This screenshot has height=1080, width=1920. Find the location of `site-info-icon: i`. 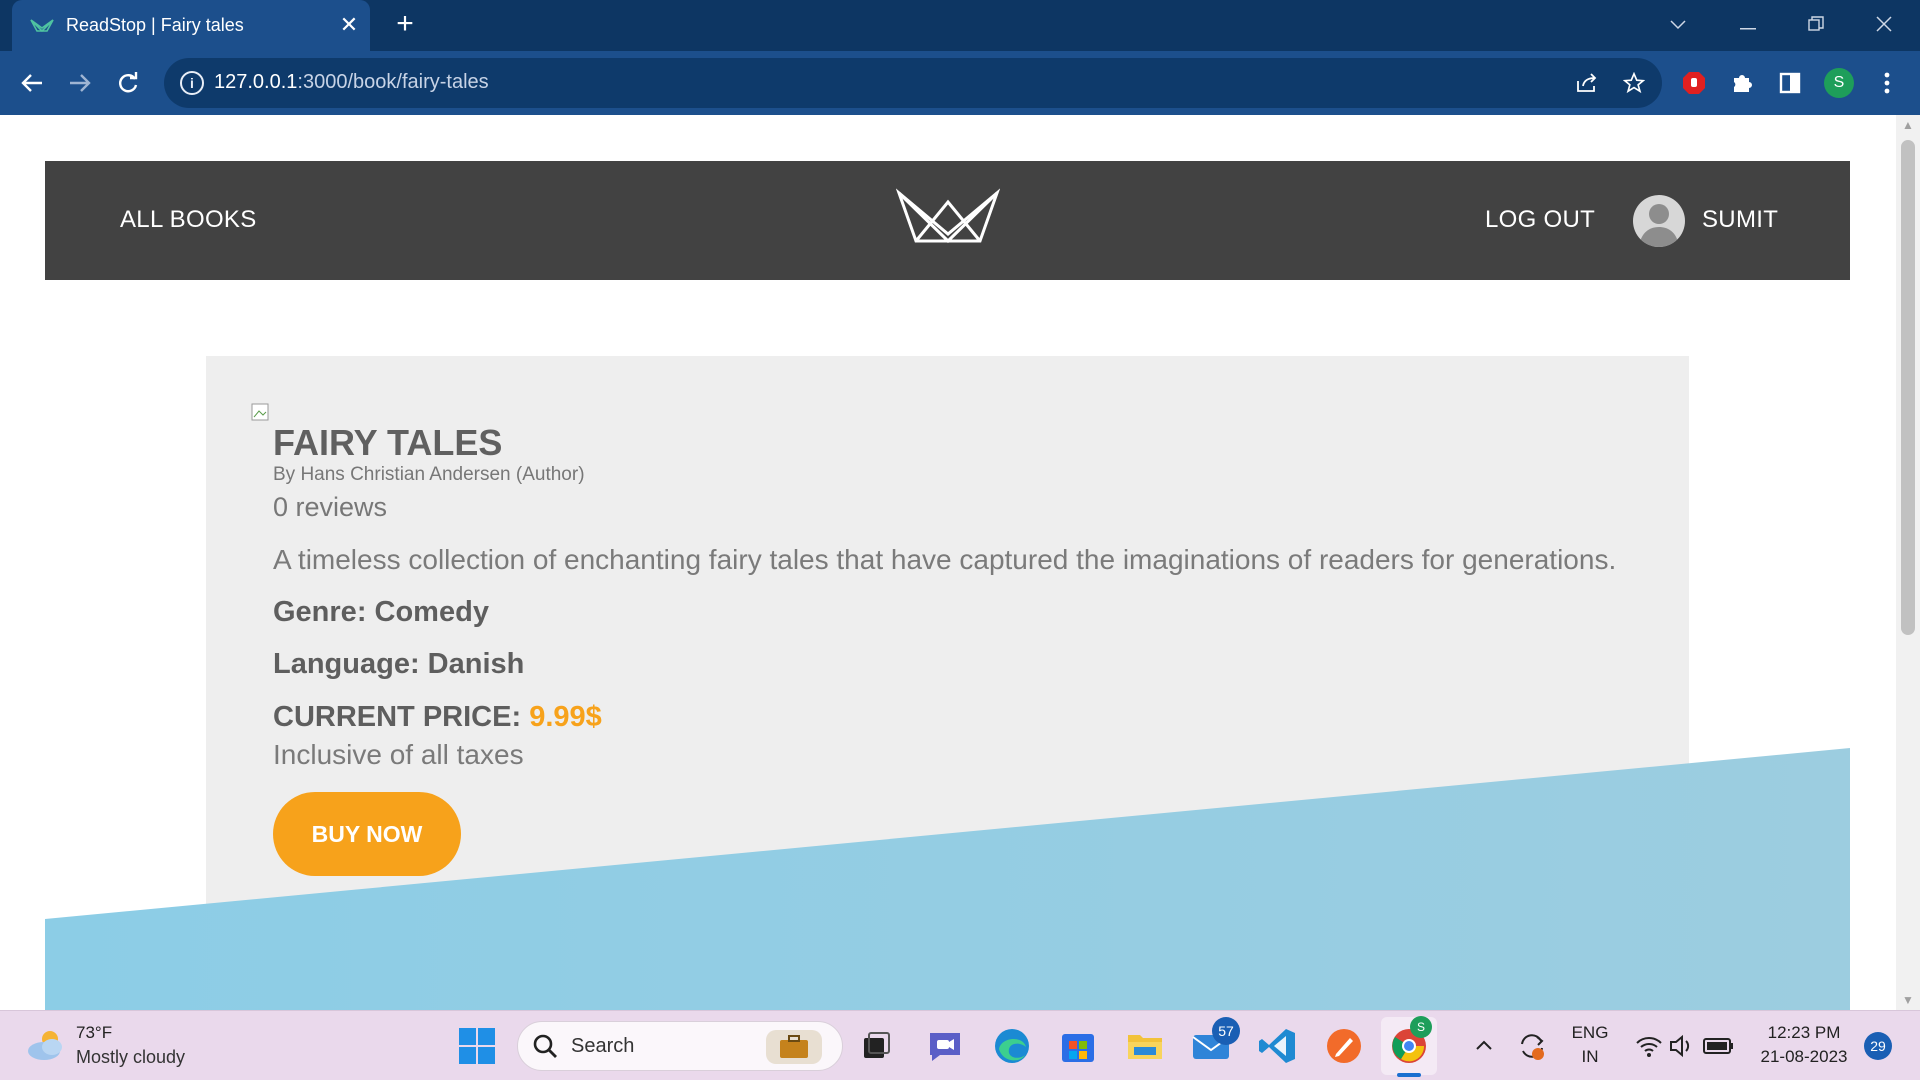

site-info-icon: i is located at coordinates (192, 83).